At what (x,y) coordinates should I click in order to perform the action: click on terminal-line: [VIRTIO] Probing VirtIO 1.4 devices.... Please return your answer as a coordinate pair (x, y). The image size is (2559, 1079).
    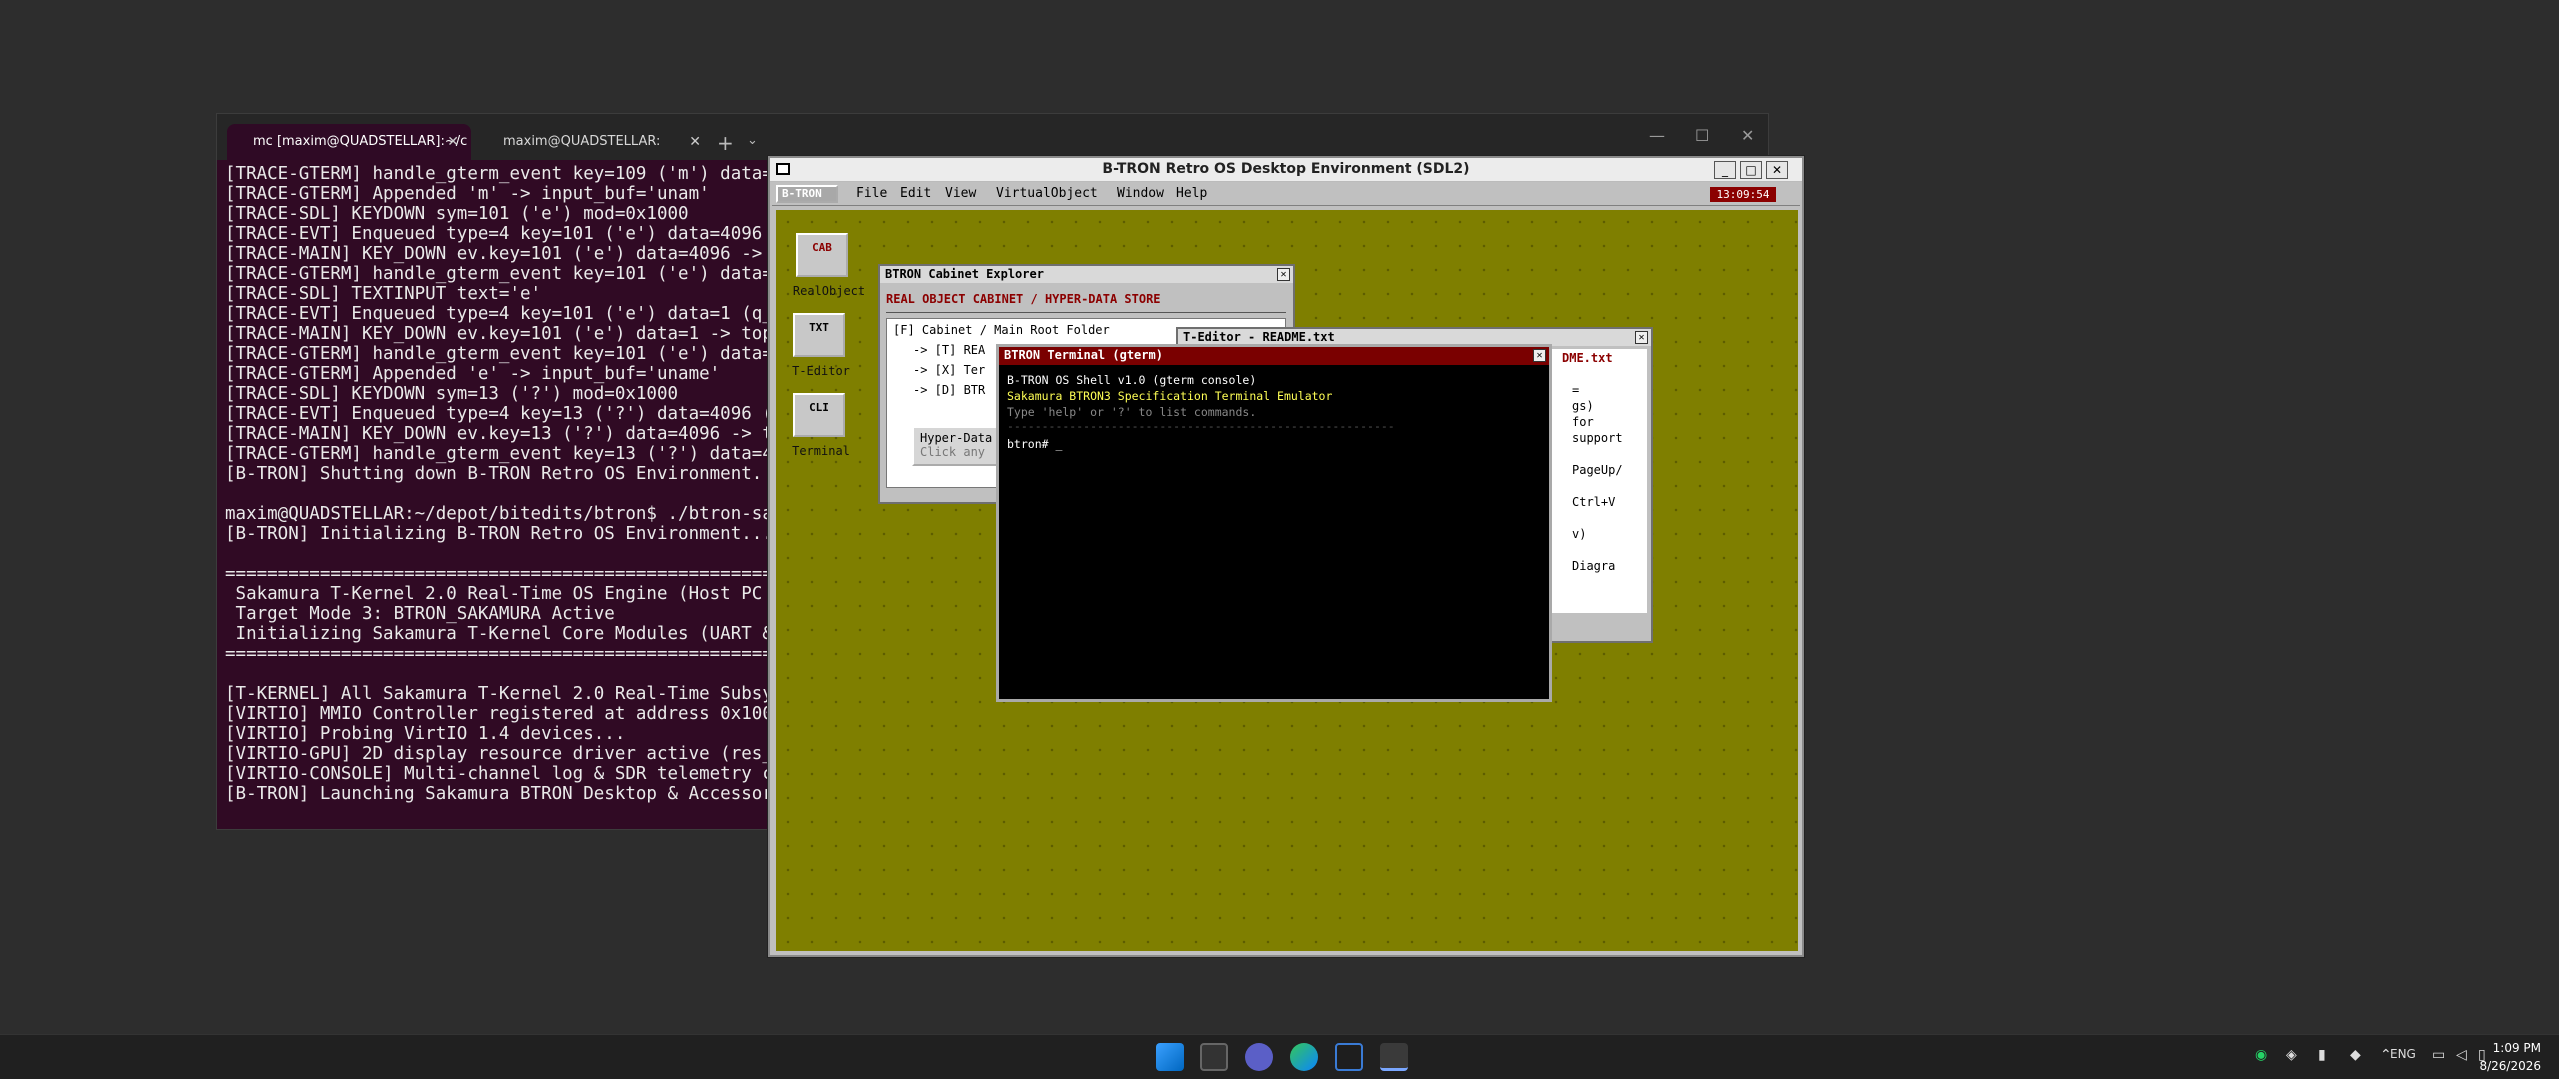
    Looking at the image, I should click on (425, 734).